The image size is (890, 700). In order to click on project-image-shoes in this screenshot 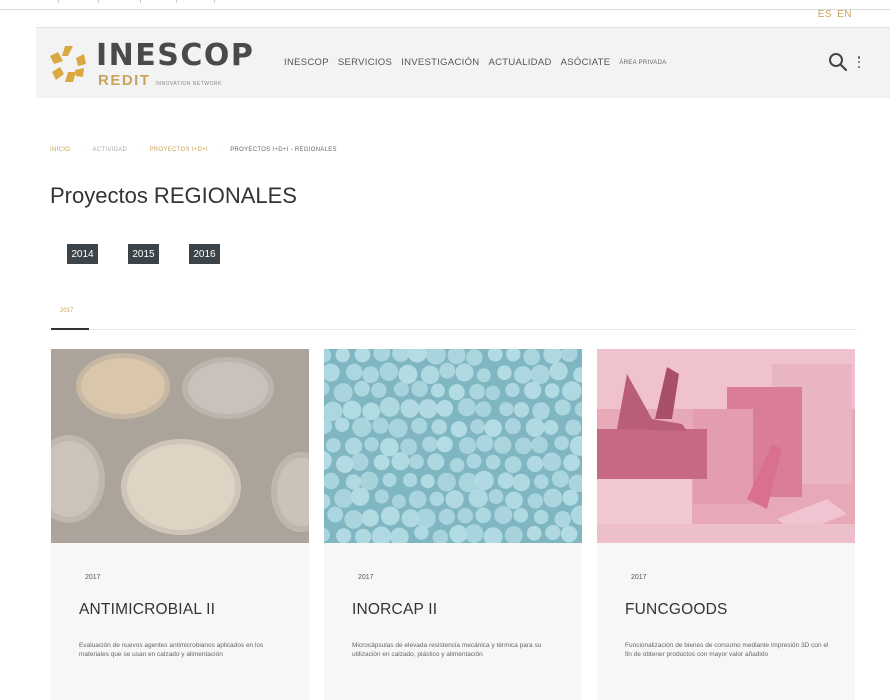, I will do `click(726, 446)`.